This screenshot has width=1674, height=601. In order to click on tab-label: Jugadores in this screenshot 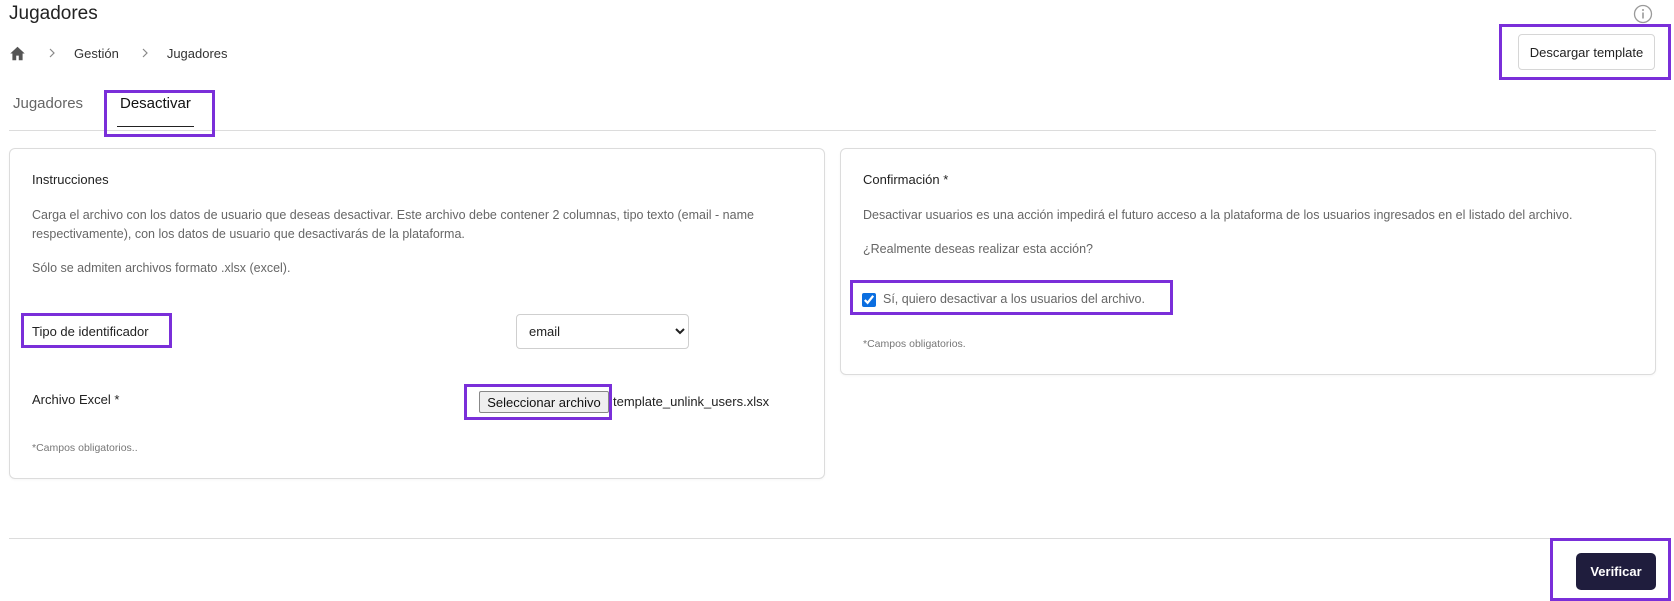, I will do `click(48, 103)`.